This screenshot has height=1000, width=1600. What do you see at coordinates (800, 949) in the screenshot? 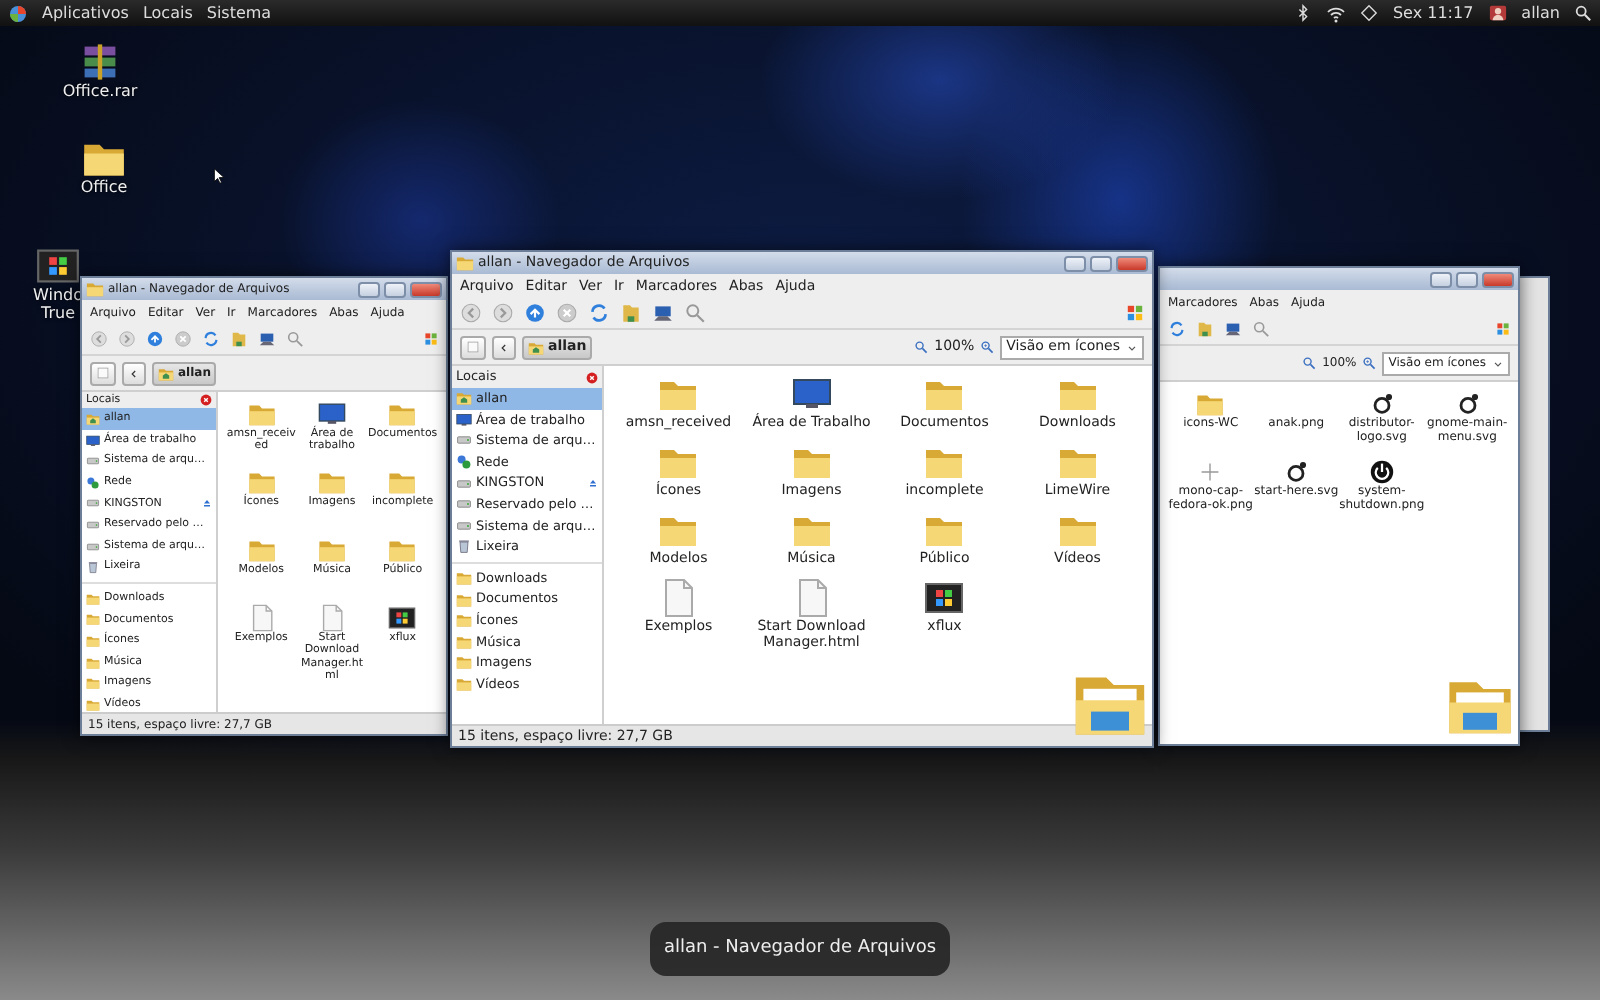
I see `window-switcher-caption: allan - Navegador de Arquivos` at bounding box center [800, 949].